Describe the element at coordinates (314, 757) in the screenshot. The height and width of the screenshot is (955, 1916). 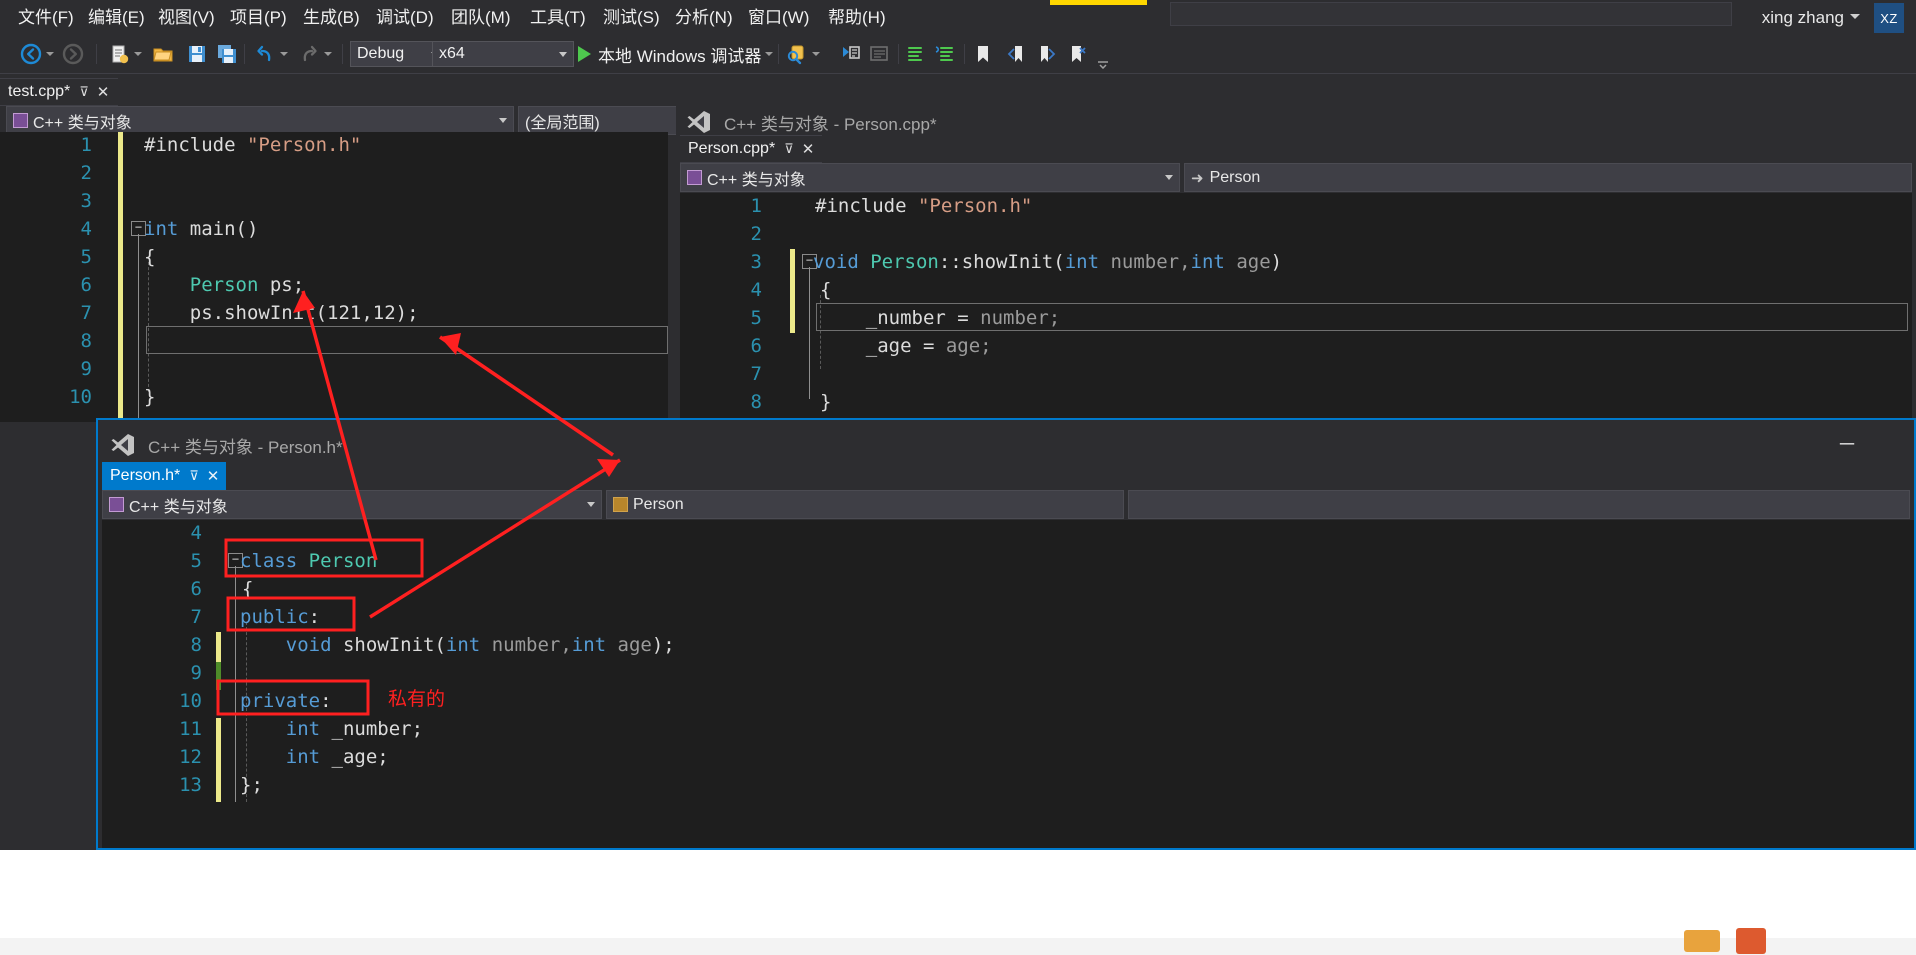
I see `code-line: int _age;` at that location.